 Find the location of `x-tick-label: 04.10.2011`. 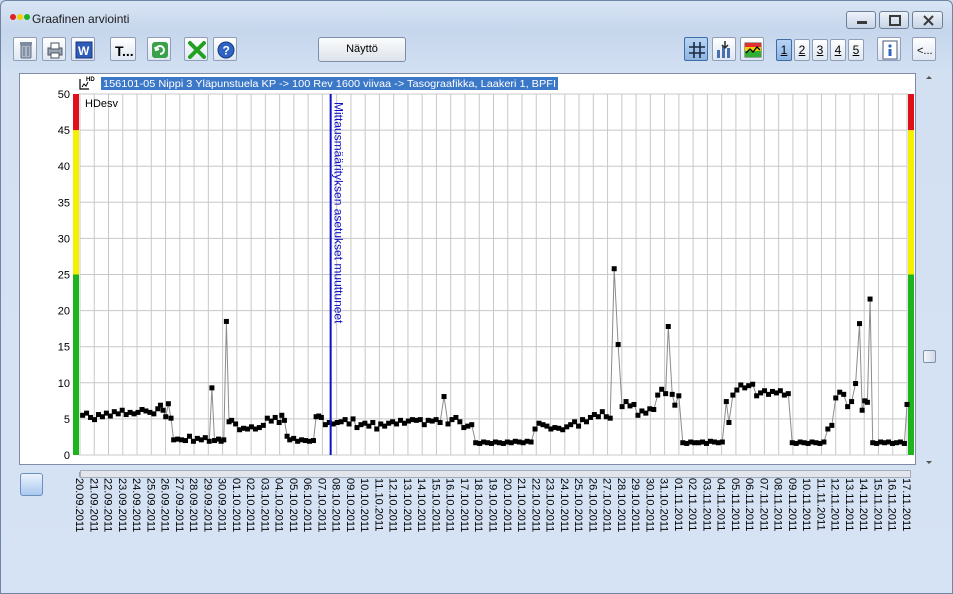

x-tick-label: 04.10.2011 is located at coordinates (279, 505).